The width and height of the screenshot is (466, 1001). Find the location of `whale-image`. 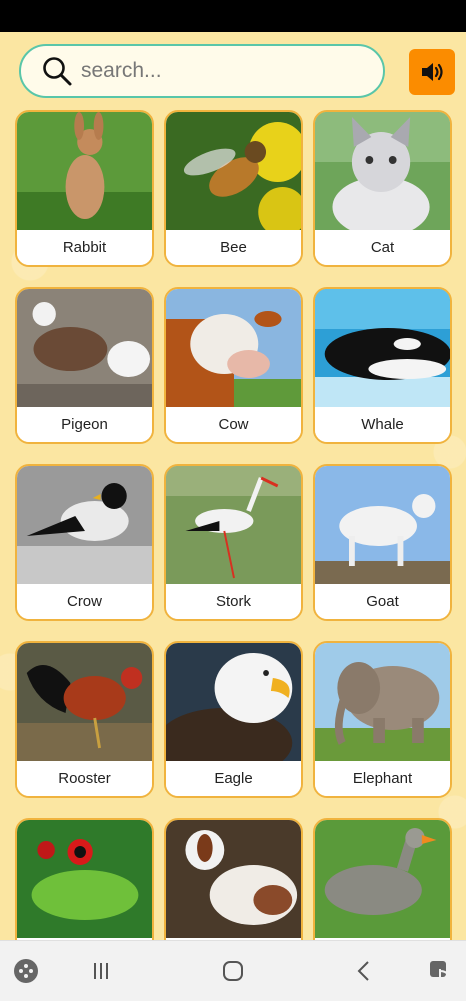

whale-image is located at coordinates (382, 348).